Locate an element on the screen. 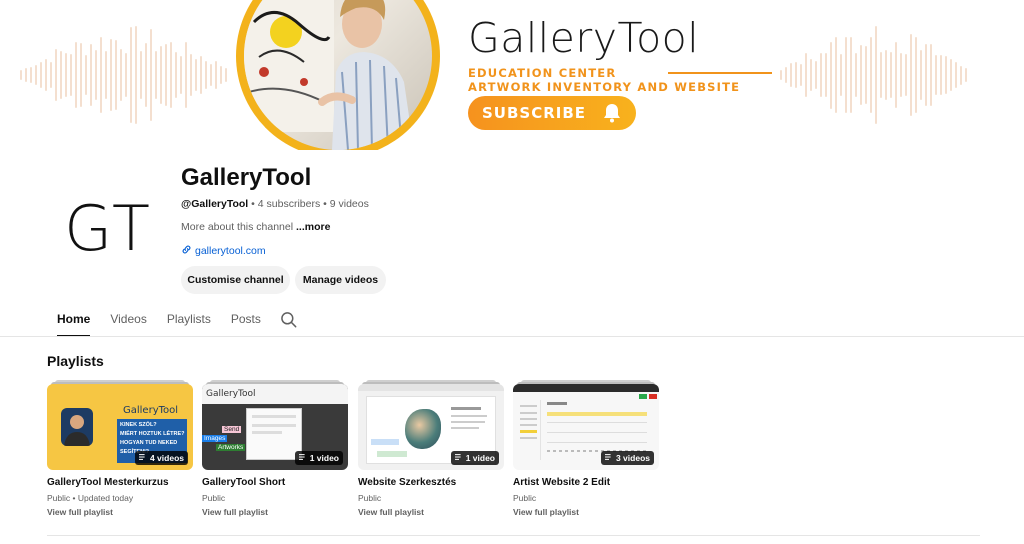  about-text: More about this channel is located at coordinates (237, 227).